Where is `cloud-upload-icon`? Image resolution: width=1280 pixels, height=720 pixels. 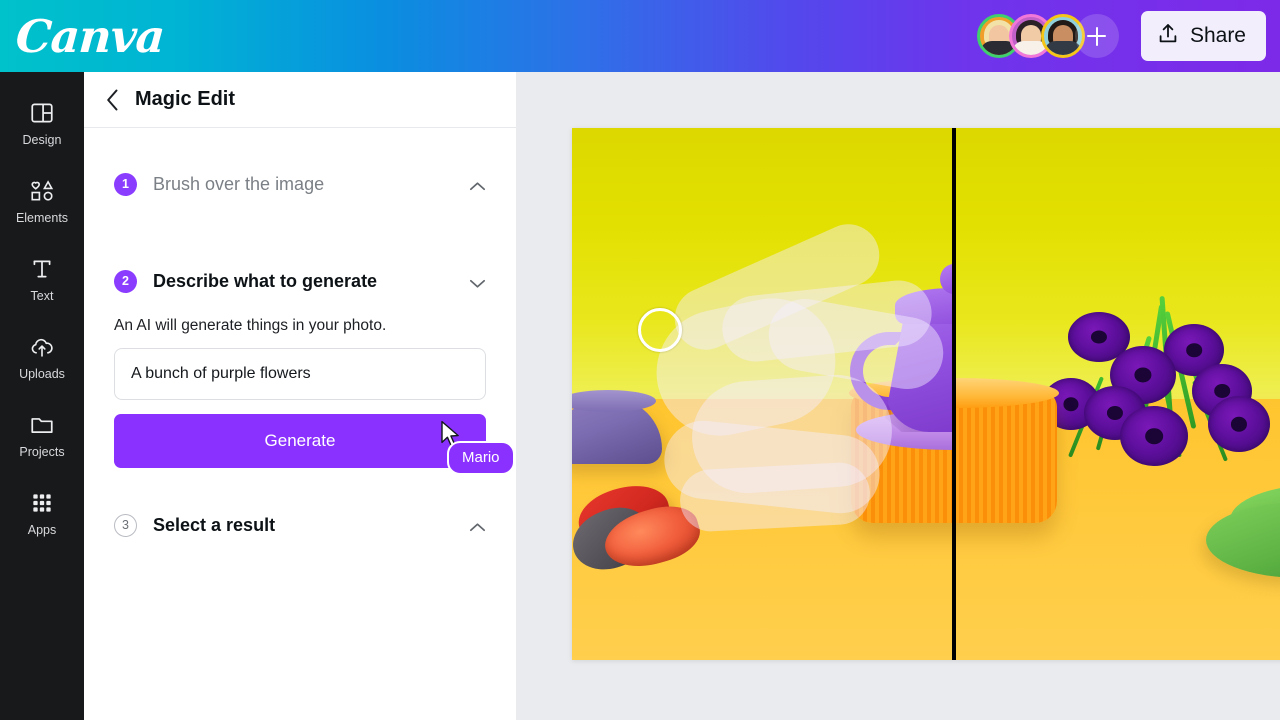
cloud-upload-icon is located at coordinates (42, 347).